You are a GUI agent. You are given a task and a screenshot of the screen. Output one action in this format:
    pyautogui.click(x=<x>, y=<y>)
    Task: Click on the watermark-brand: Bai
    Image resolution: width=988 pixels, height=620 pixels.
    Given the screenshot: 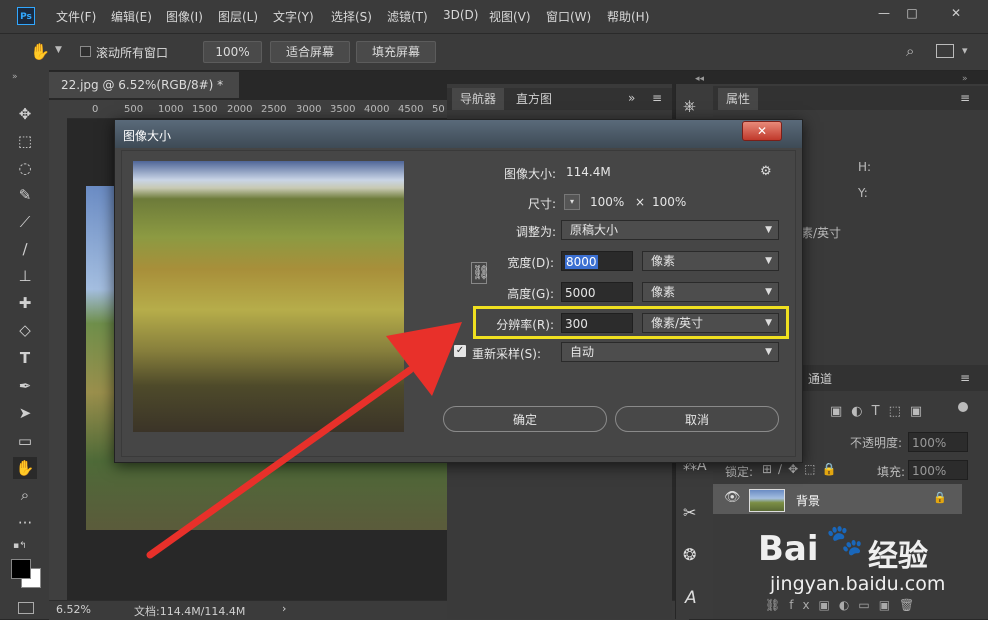 What is the action you would take?
    pyautogui.click(x=788, y=549)
    